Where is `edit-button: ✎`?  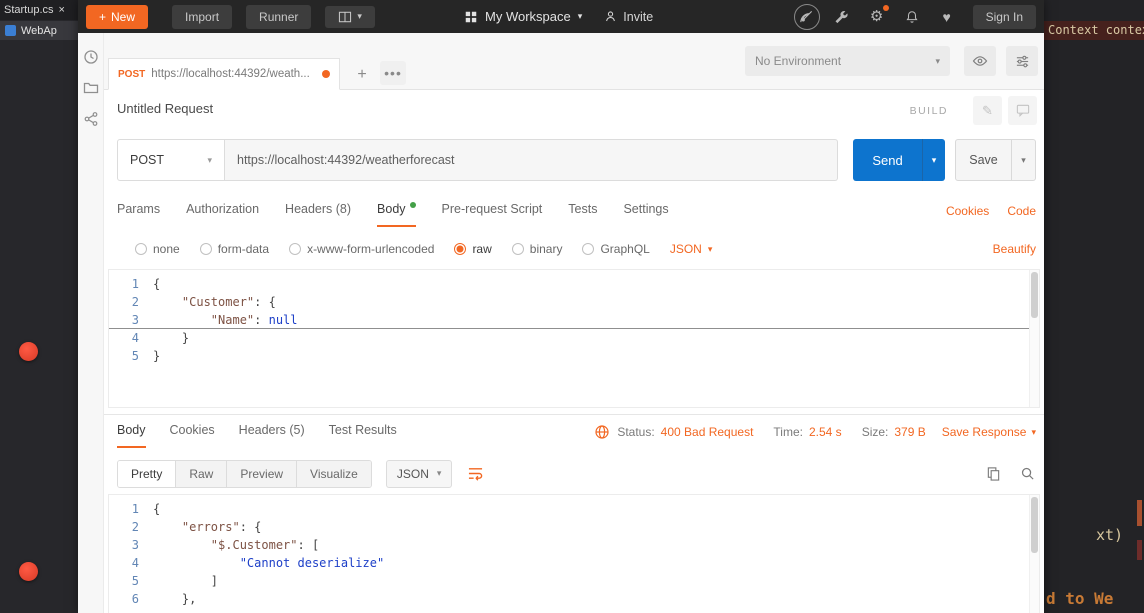 edit-button: ✎ is located at coordinates (987, 110).